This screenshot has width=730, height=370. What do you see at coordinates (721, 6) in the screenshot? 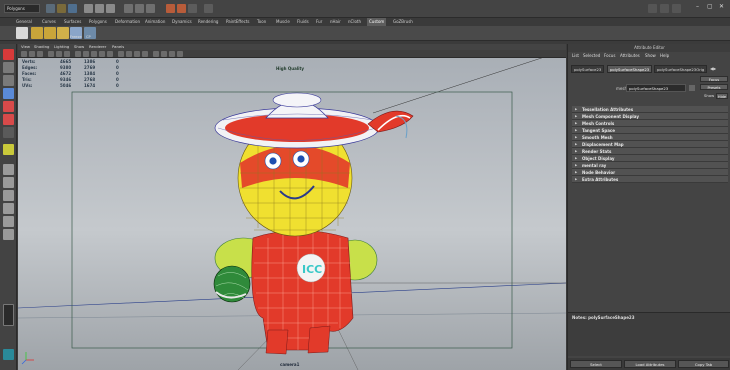
I see `close-icon: ✕` at bounding box center [721, 6].